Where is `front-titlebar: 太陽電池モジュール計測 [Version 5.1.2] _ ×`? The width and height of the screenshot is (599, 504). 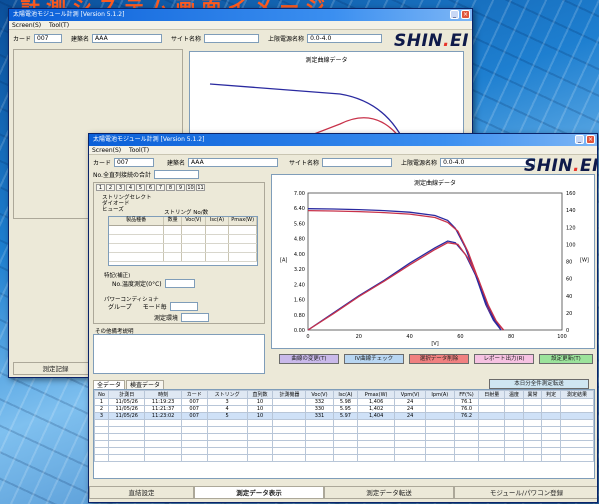
front-titlebar: 太陽電池モジュール計測 [Version 5.1.2] _ × is located at coordinates (343, 140).